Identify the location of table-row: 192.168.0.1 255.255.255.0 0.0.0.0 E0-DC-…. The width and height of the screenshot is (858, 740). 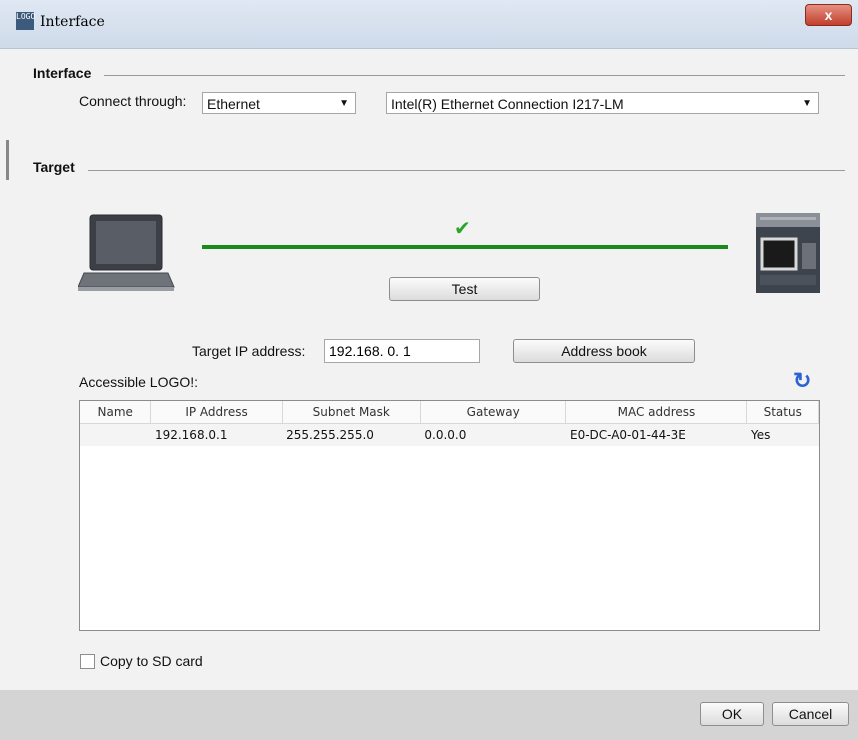
(449, 434).